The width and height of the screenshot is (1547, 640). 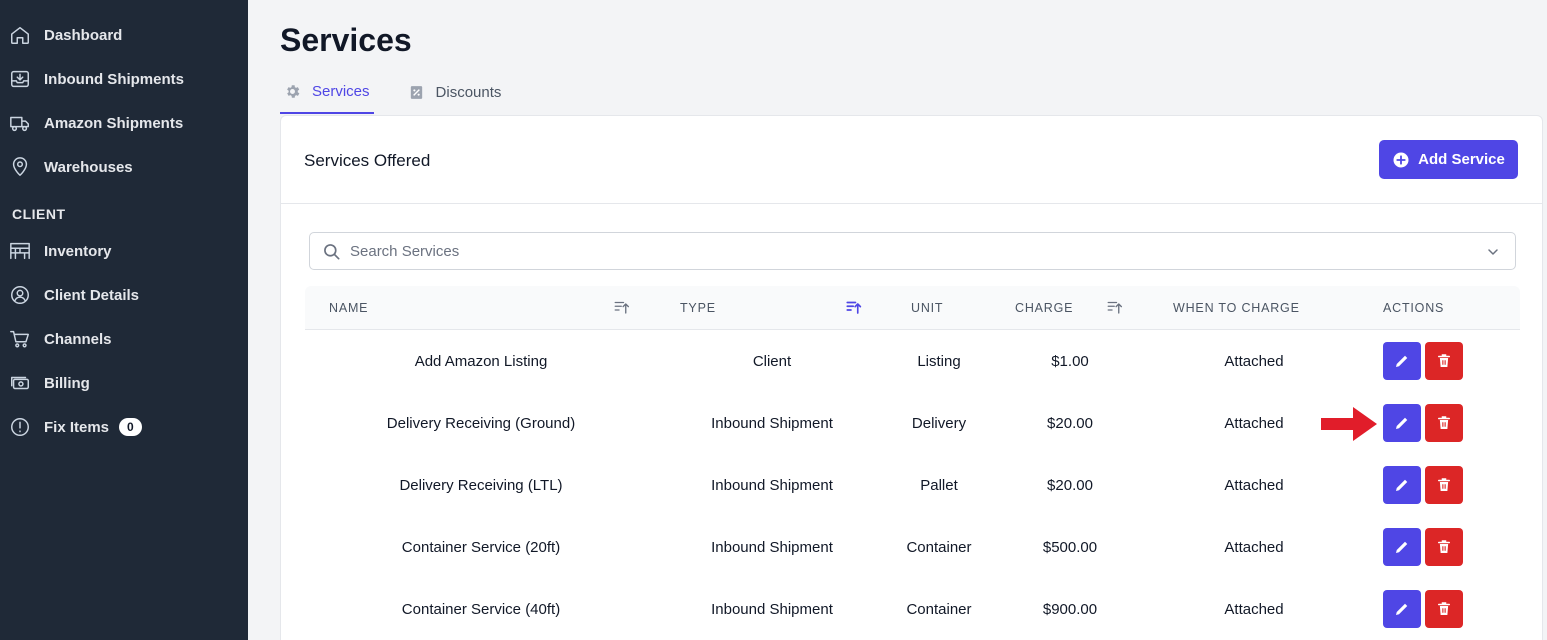 I want to click on cell-name: Delivery Receiving (LTL), so click(x=481, y=485).